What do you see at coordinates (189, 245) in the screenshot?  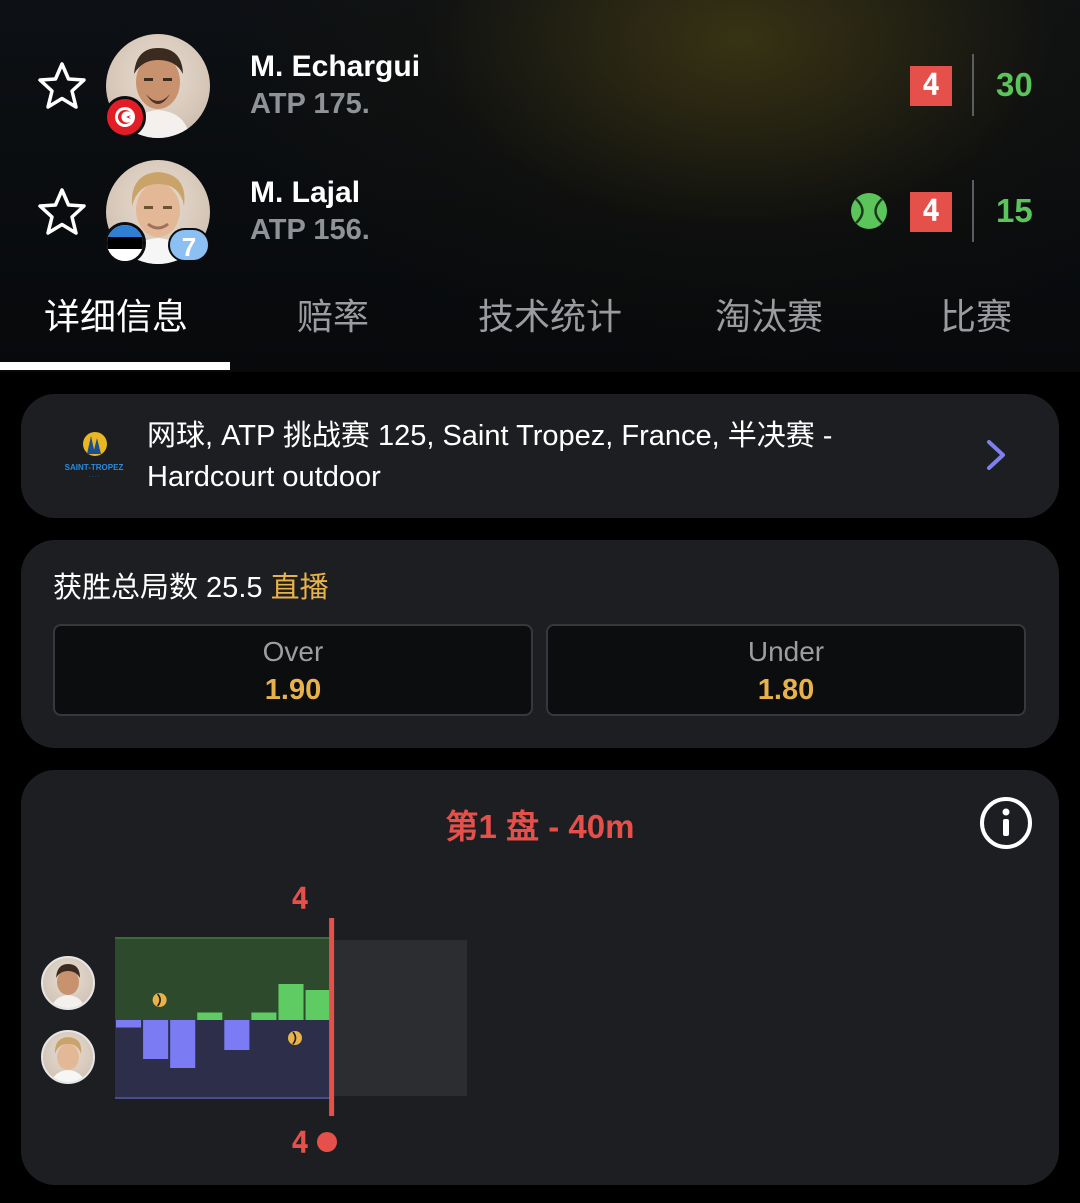 I see `seed-badge: 7` at bounding box center [189, 245].